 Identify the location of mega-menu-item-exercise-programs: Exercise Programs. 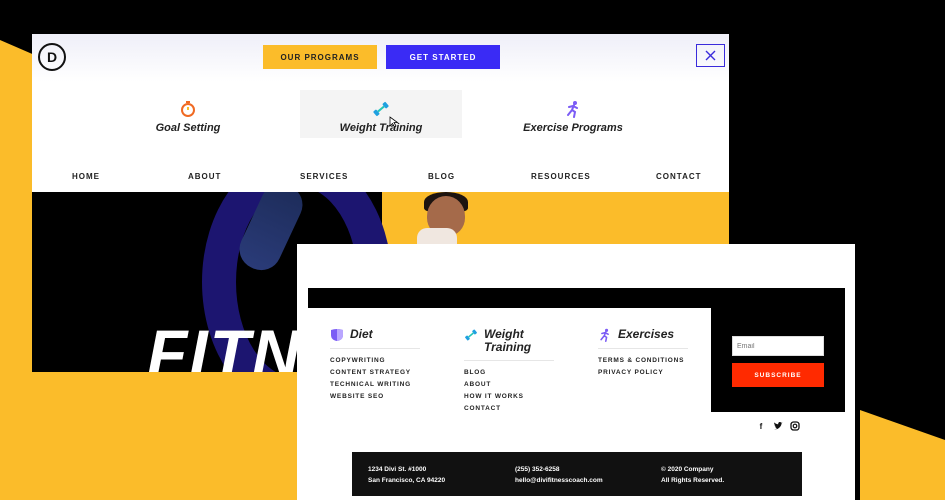
(573, 114).